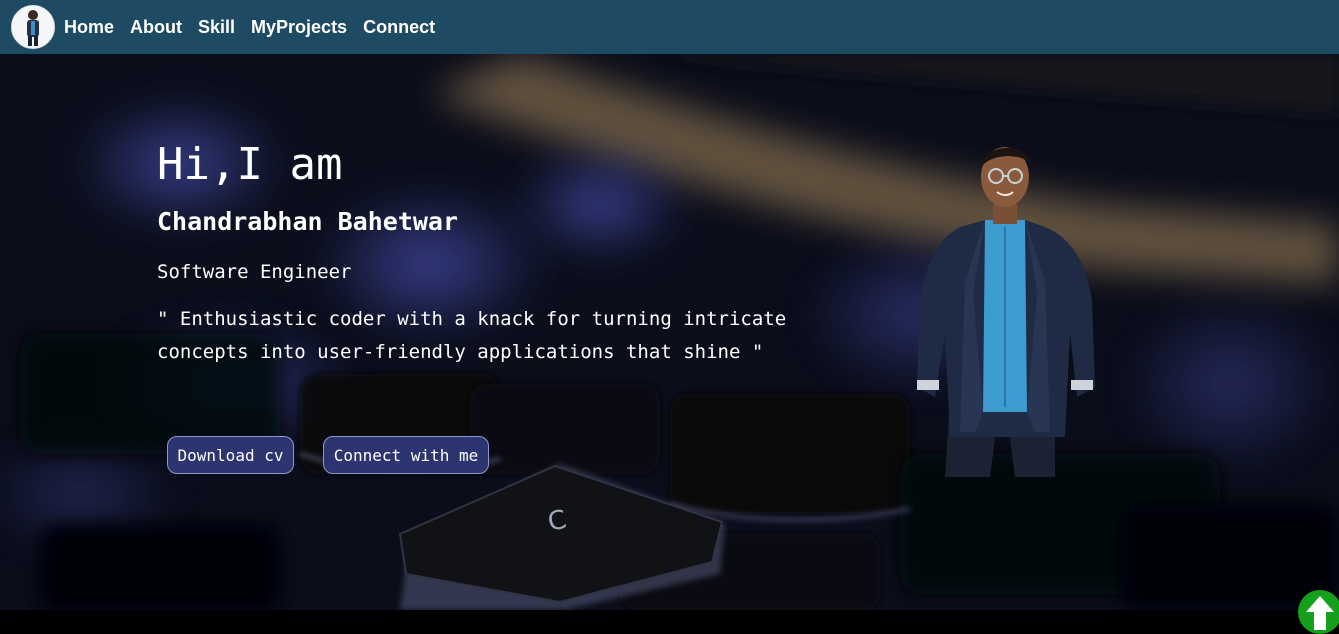 This screenshot has width=1339, height=634. Describe the element at coordinates (89, 27) in the screenshot. I see `nav-home-link: Home` at that location.